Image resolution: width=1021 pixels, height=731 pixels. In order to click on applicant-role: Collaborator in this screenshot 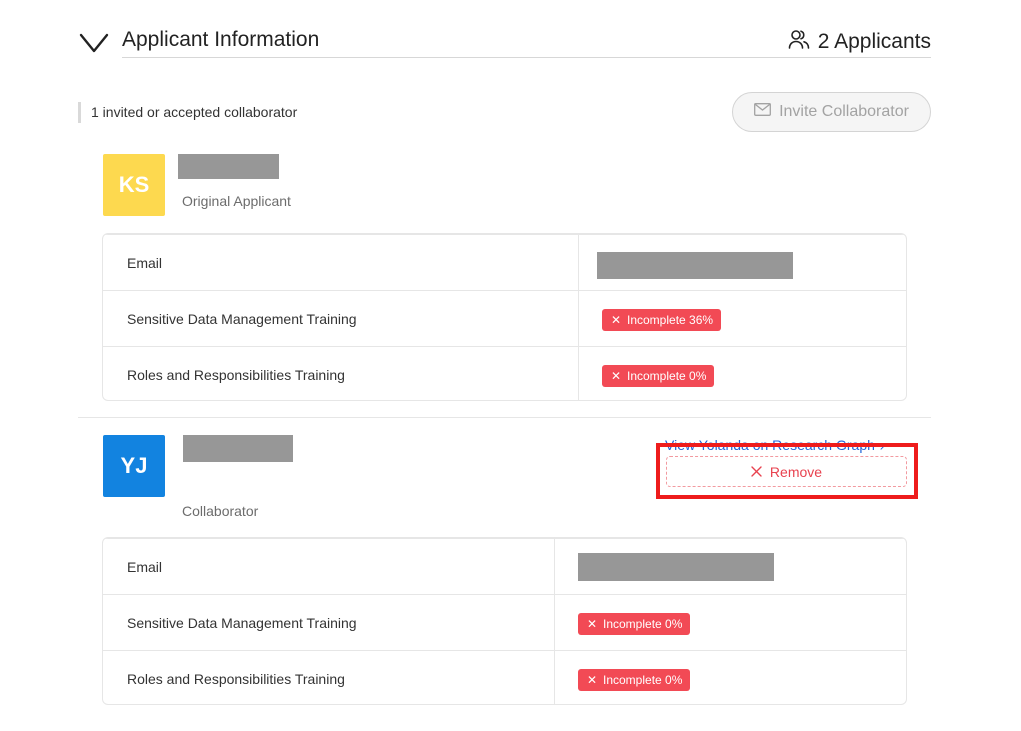, I will do `click(220, 511)`.